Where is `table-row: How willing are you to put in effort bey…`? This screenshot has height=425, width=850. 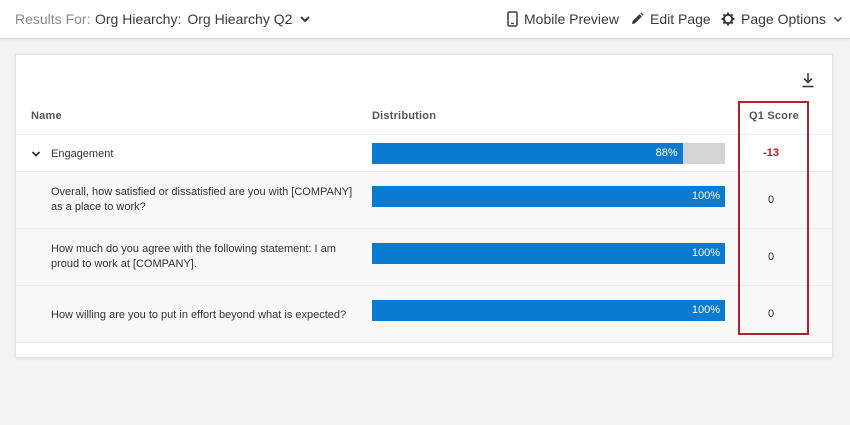
table-row: How willing are you to put in effort bey… is located at coordinates (424, 313).